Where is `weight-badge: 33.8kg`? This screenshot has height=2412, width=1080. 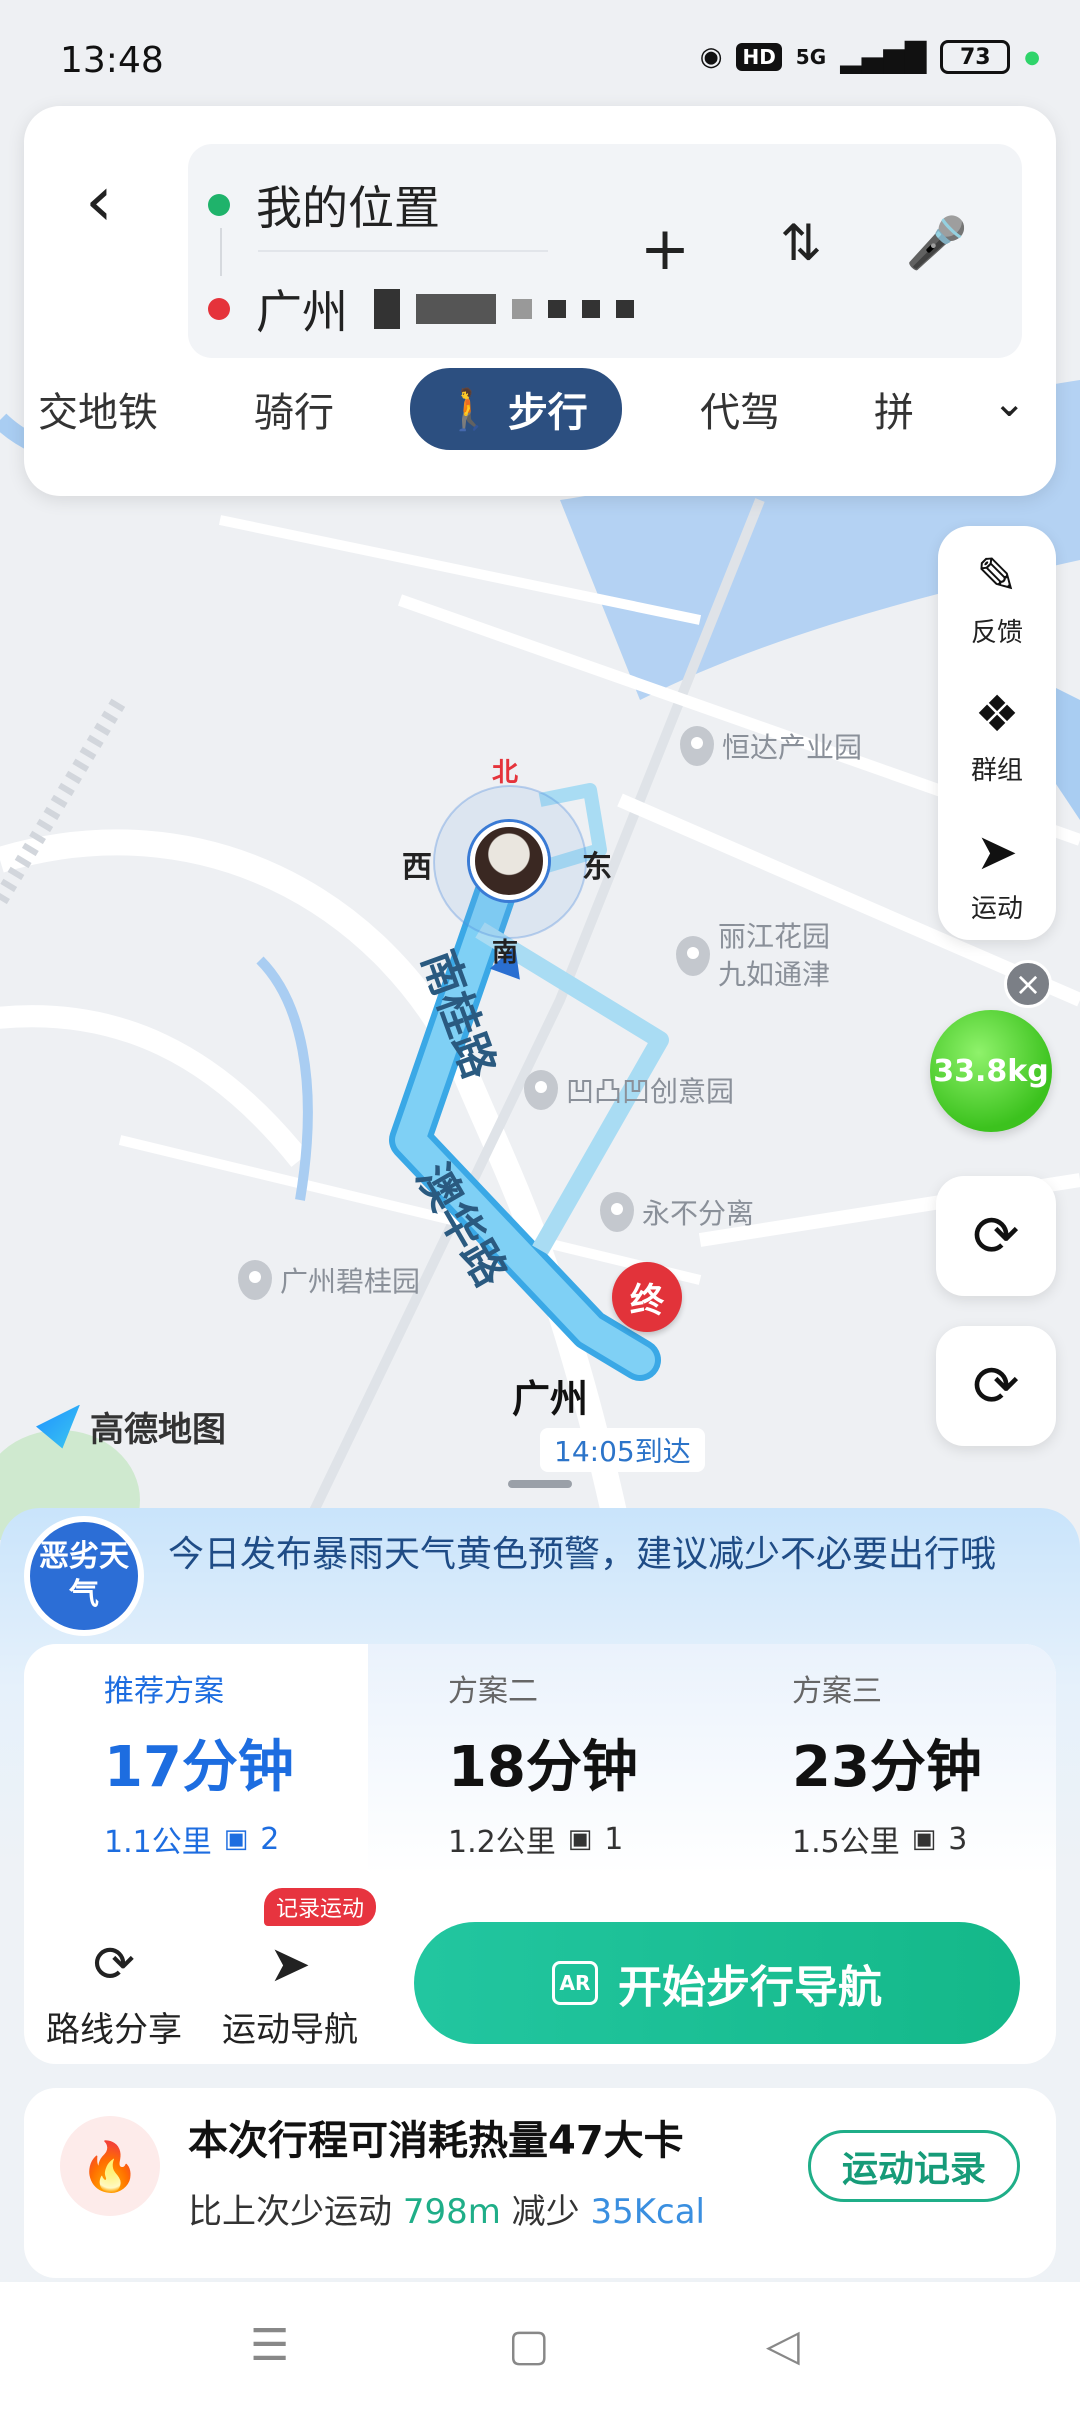
weight-badge: 33.8kg is located at coordinates (991, 1071).